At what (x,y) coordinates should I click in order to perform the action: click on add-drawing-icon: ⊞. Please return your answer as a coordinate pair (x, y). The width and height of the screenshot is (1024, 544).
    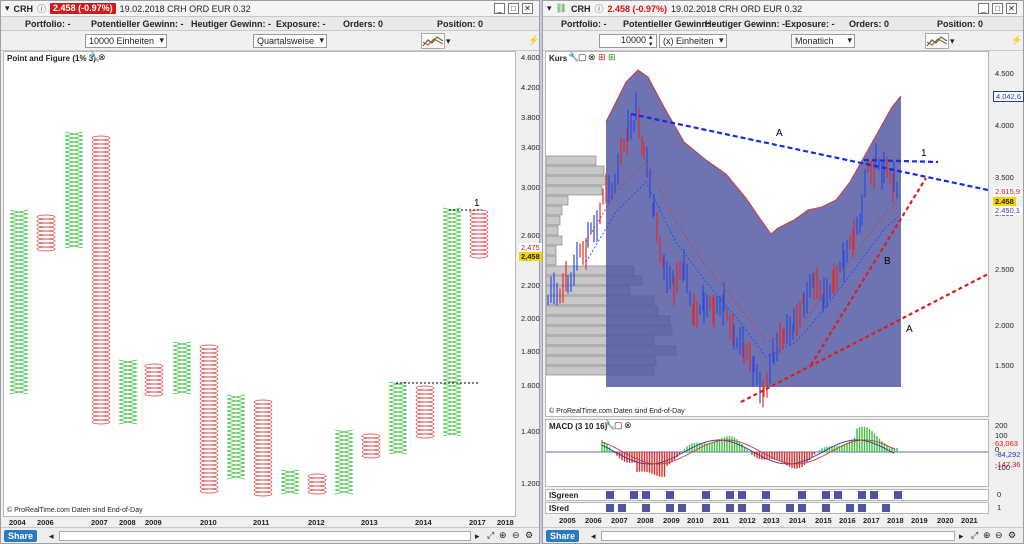
    Looking at the image, I should click on (612, 57).